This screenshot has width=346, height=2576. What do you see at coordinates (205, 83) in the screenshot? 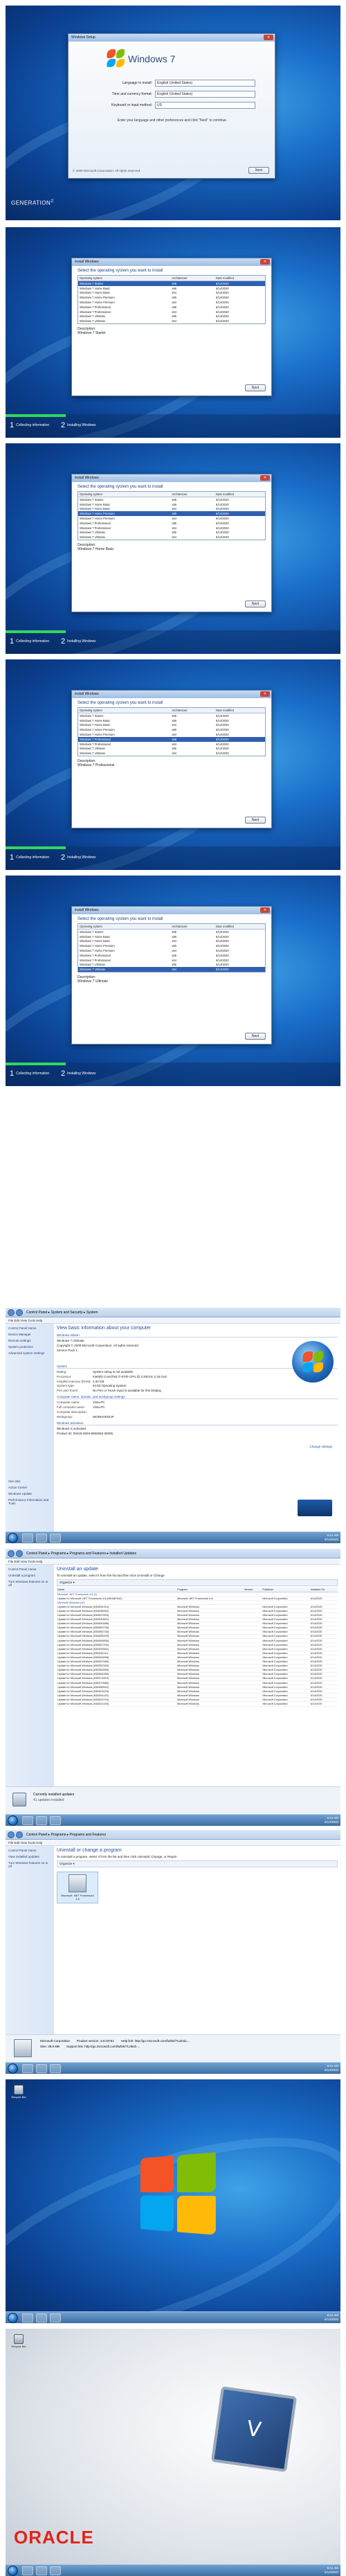
I see `lang-select: English (United States)` at bounding box center [205, 83].